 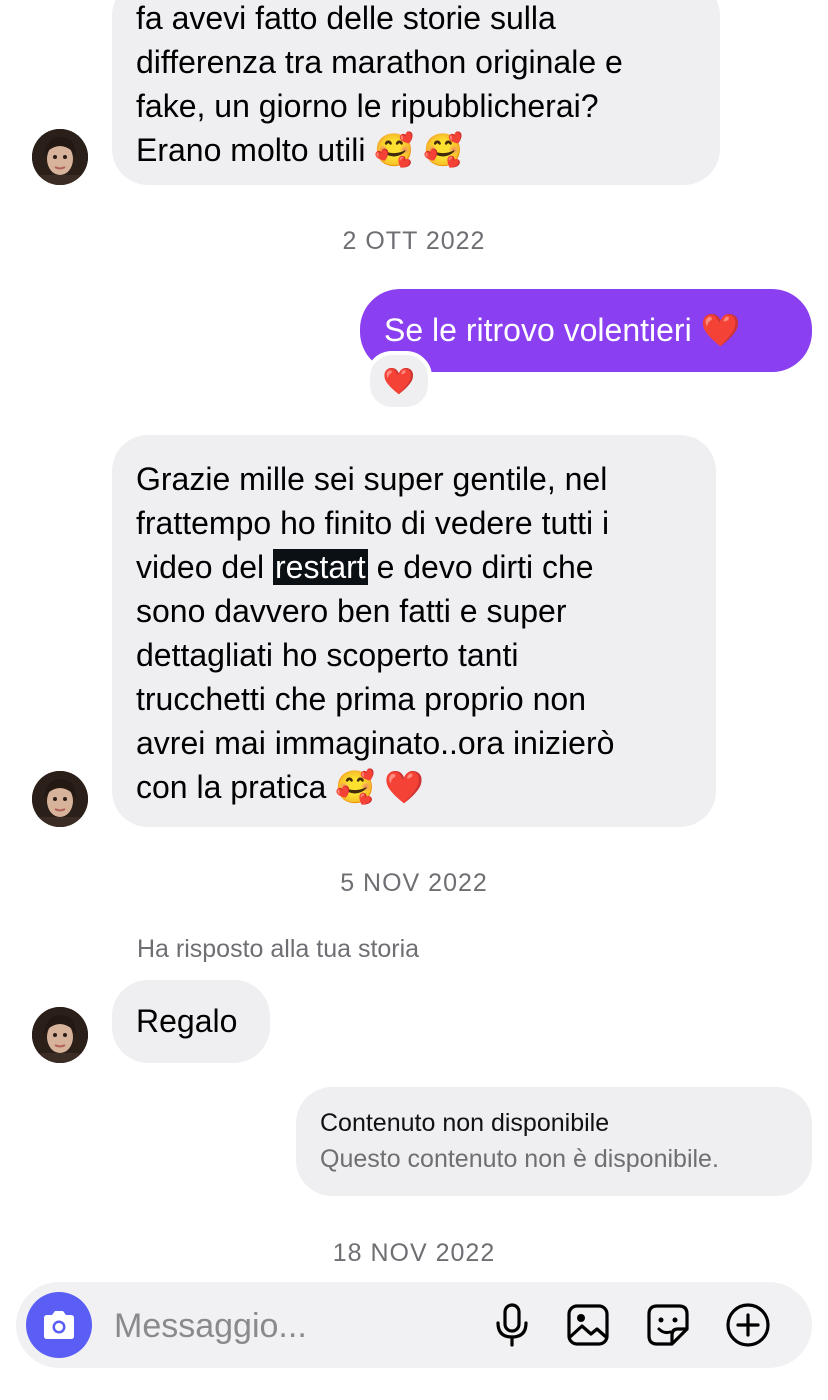 I want to click on date-separator: 2 OTT 2022, so click(x=414, y=241).